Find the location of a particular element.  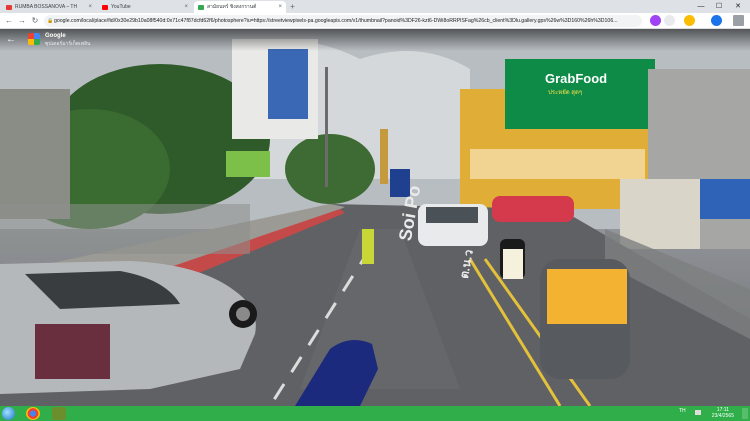

back-button: ← is located at coordinates (9, 21).